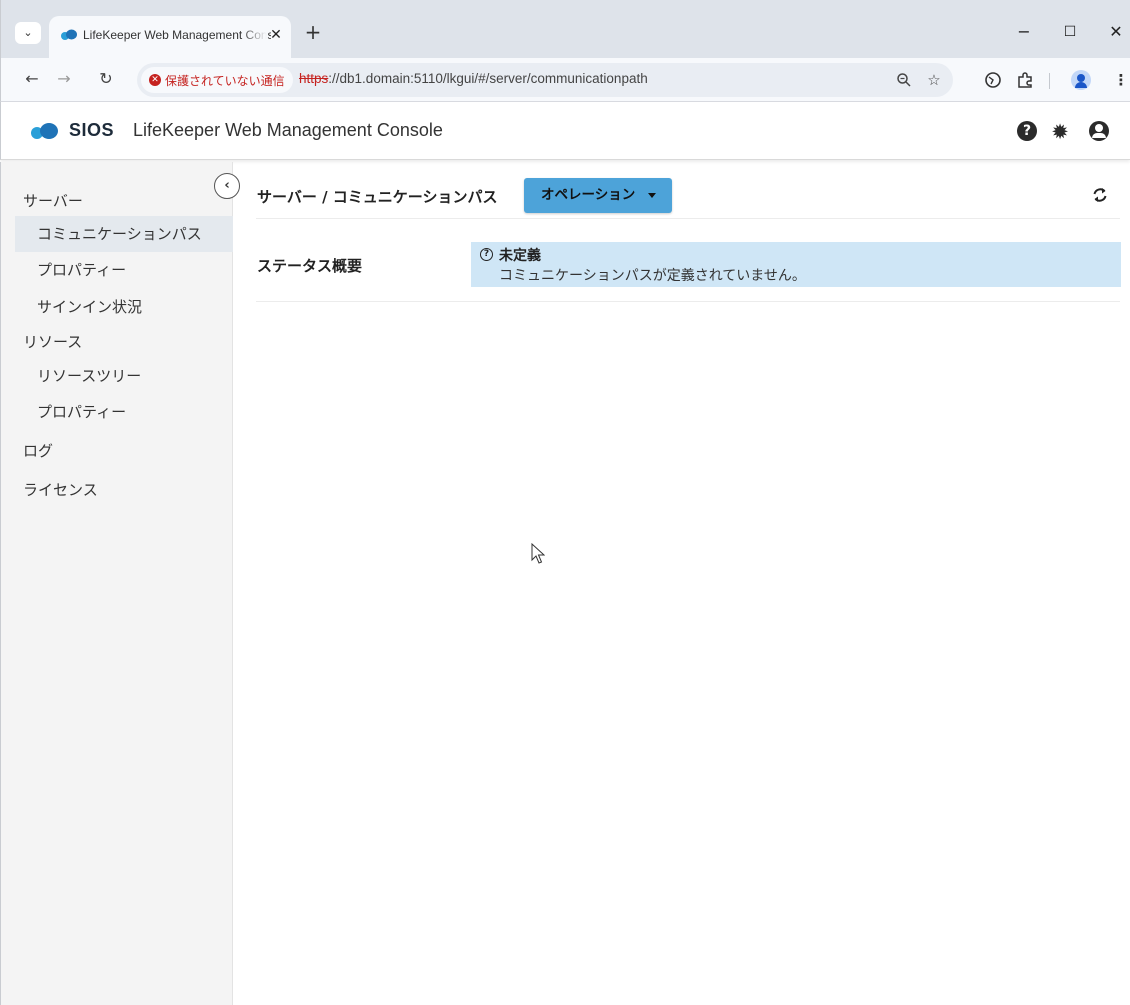 The image size is (1130, 1005). I want to click on puzzle-icon, so click(1025, 80).